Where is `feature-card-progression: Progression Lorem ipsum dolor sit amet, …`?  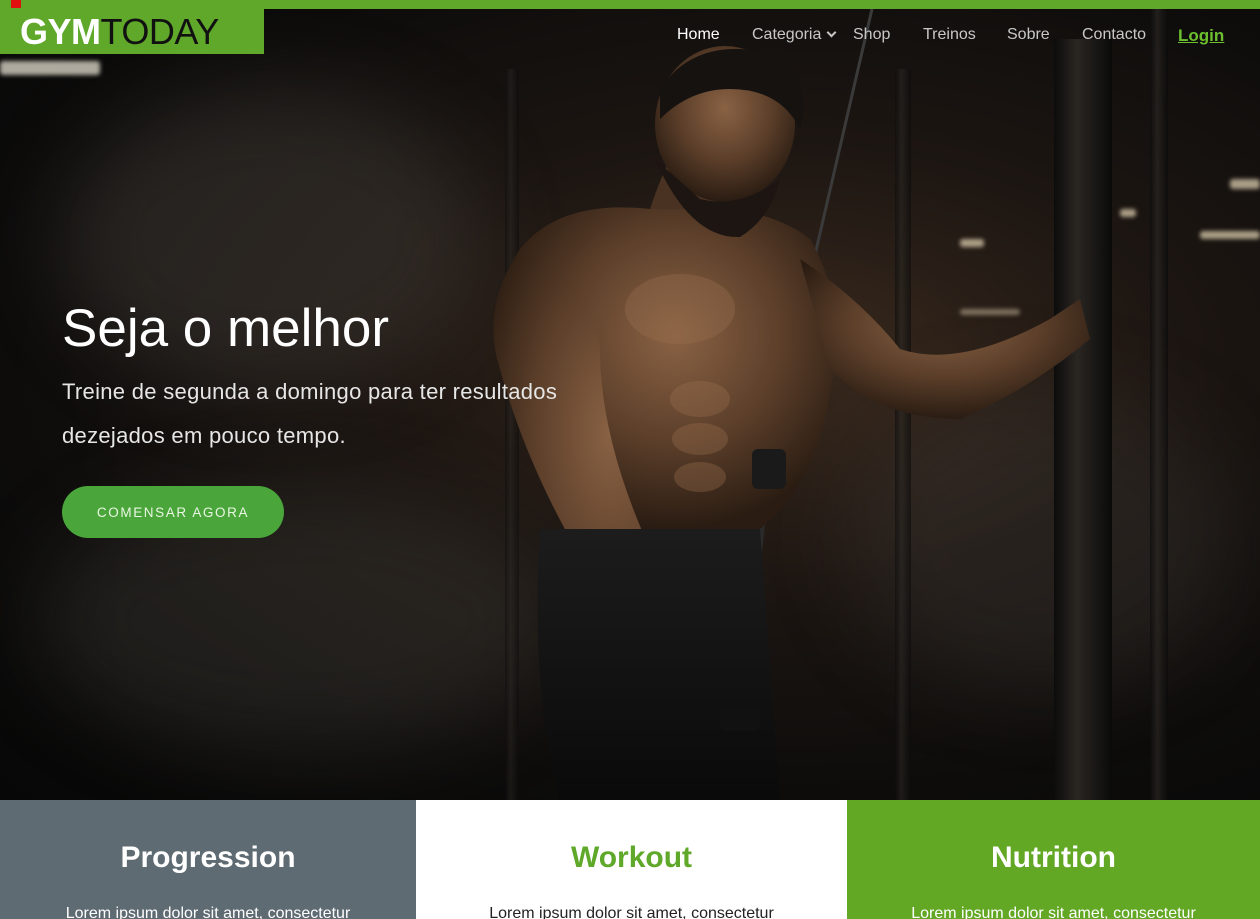 feature-card-progression: Progression Lorem ipsum dolor sit amet, … is located at coordinates (208, 859).